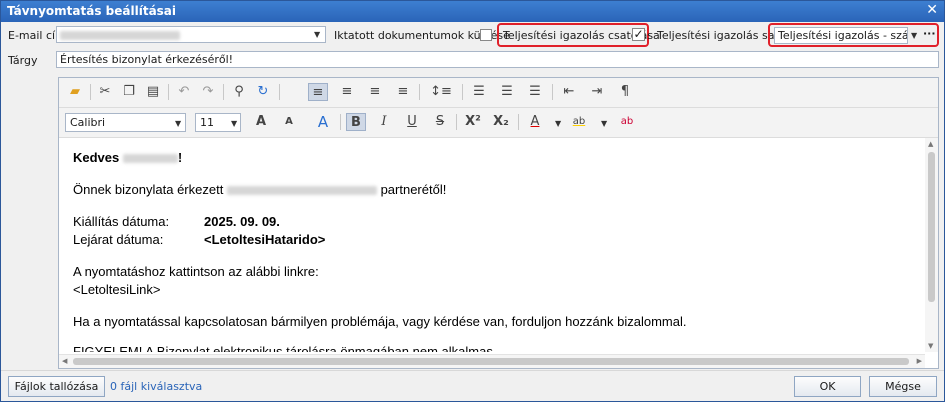 This screenshot has height=402, width=945. What do you see at coordinates (96, 157) in the screenshot?
I see `greeting-prefix: Kedves` at bounding box center [96, 157].